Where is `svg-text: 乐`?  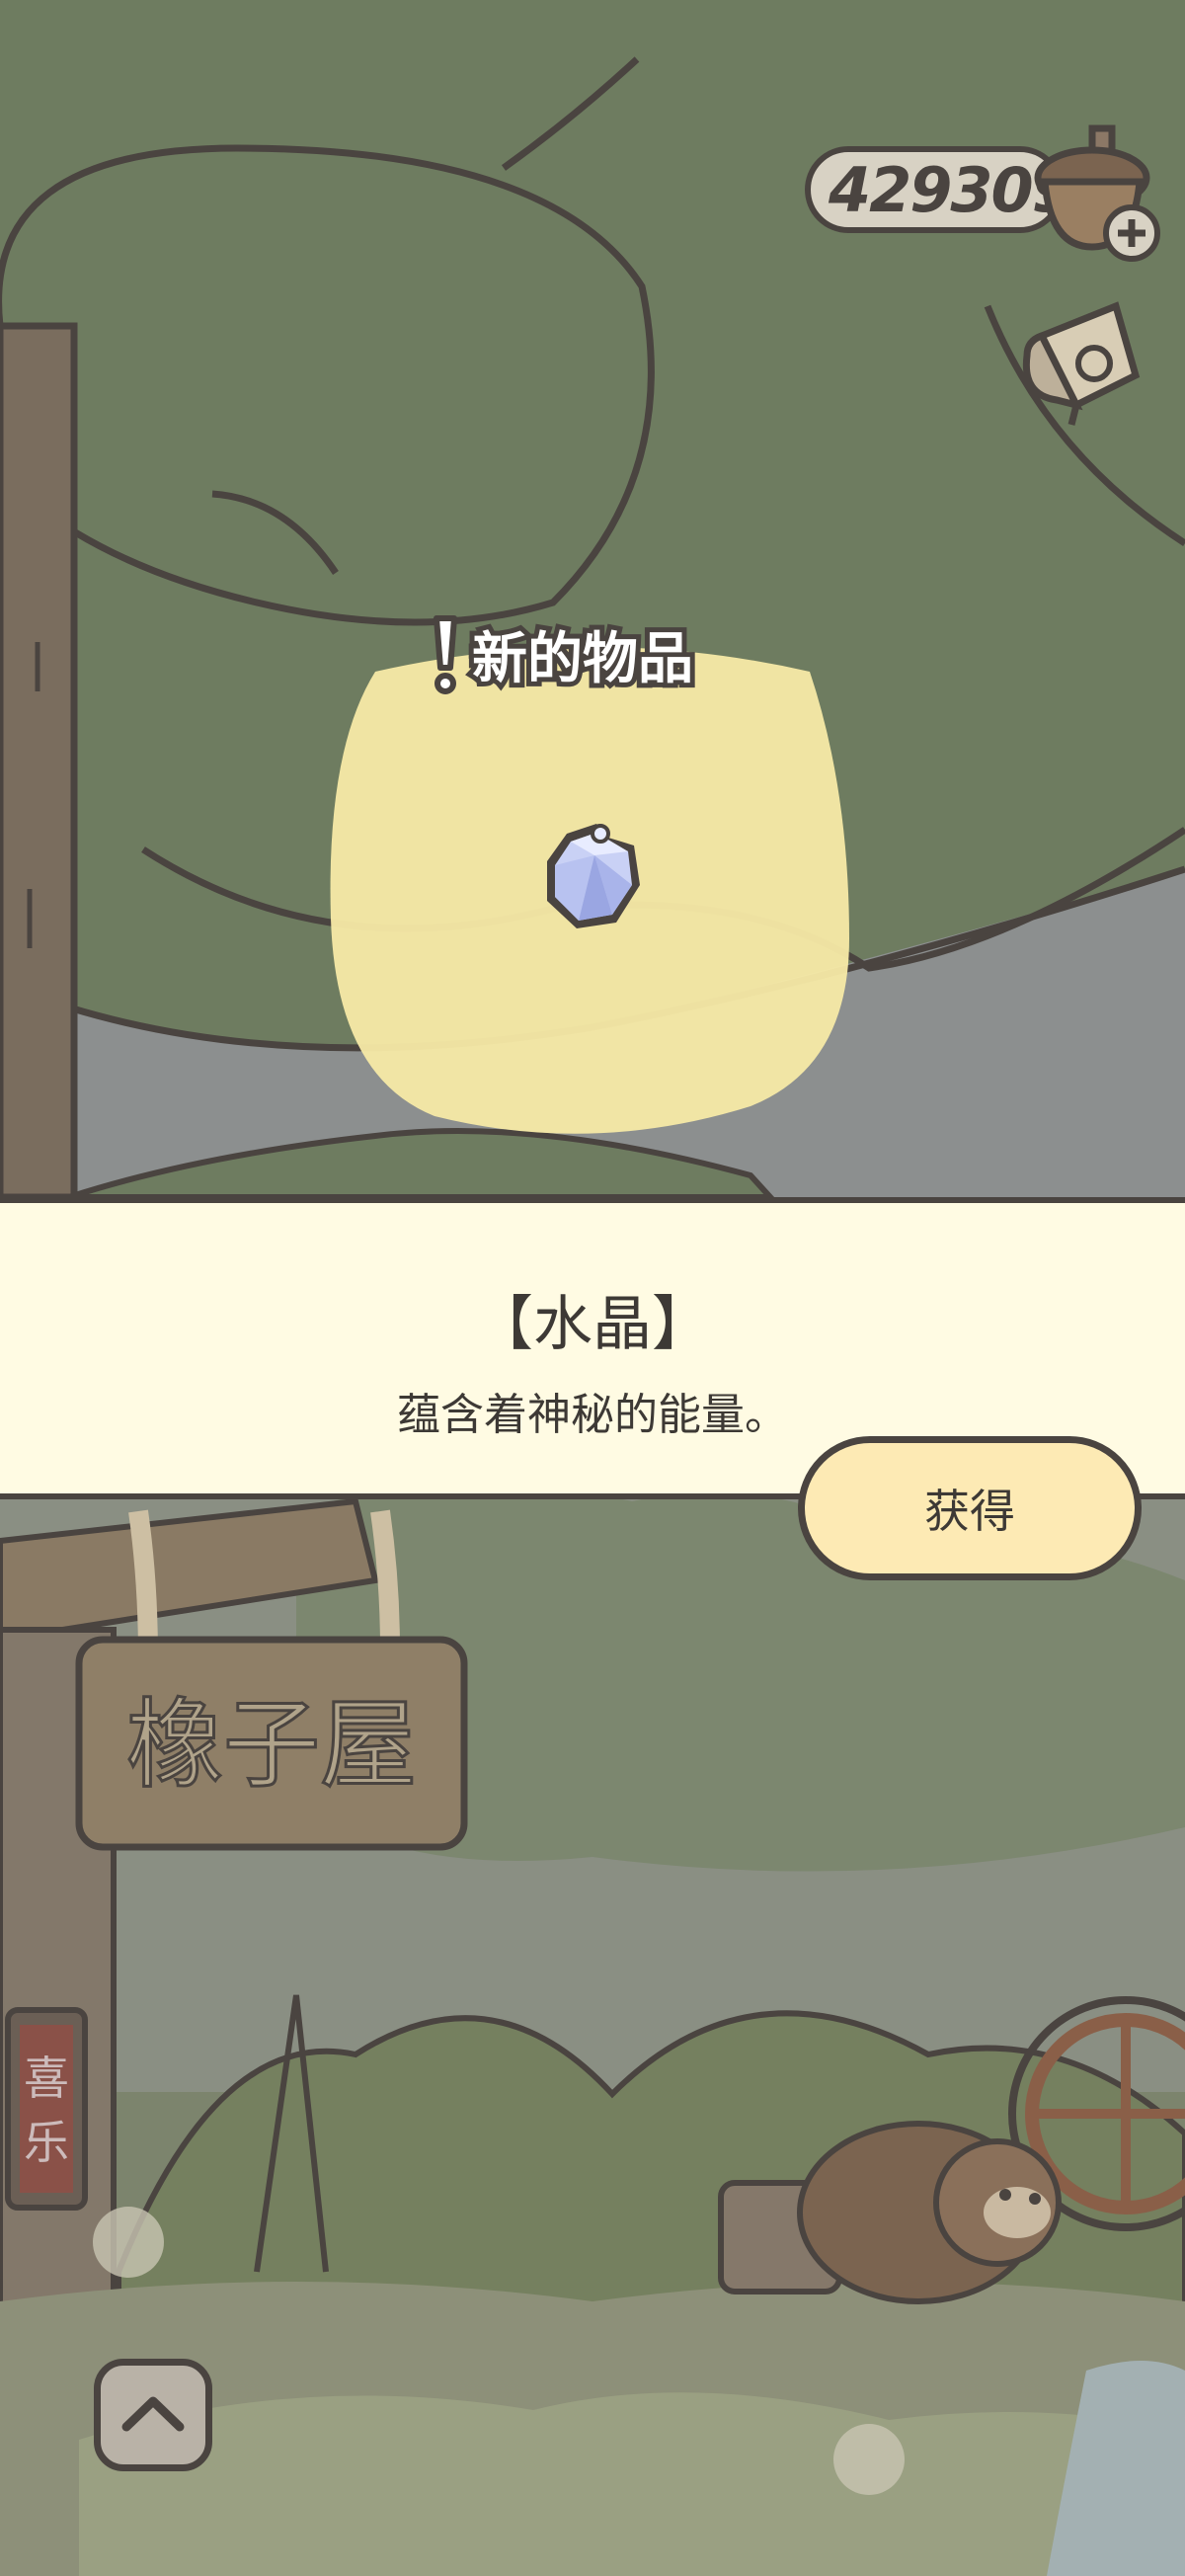
svg-text: 乐 is located at coordinates (47, 2142).